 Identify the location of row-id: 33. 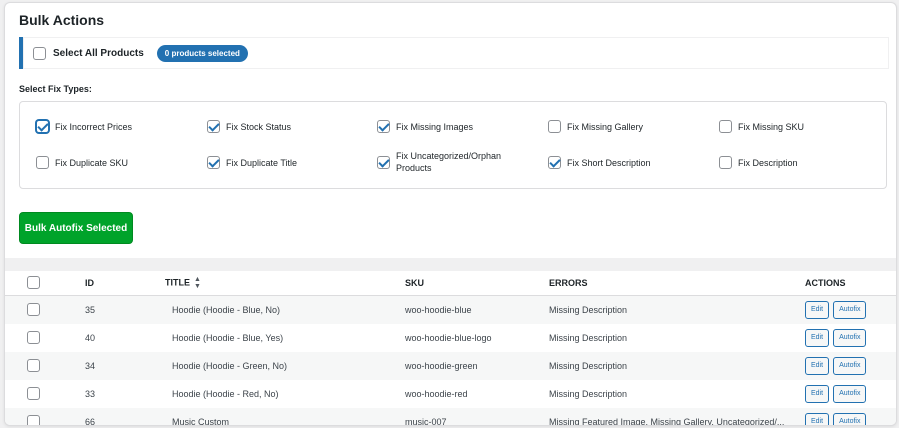
(90, 394).